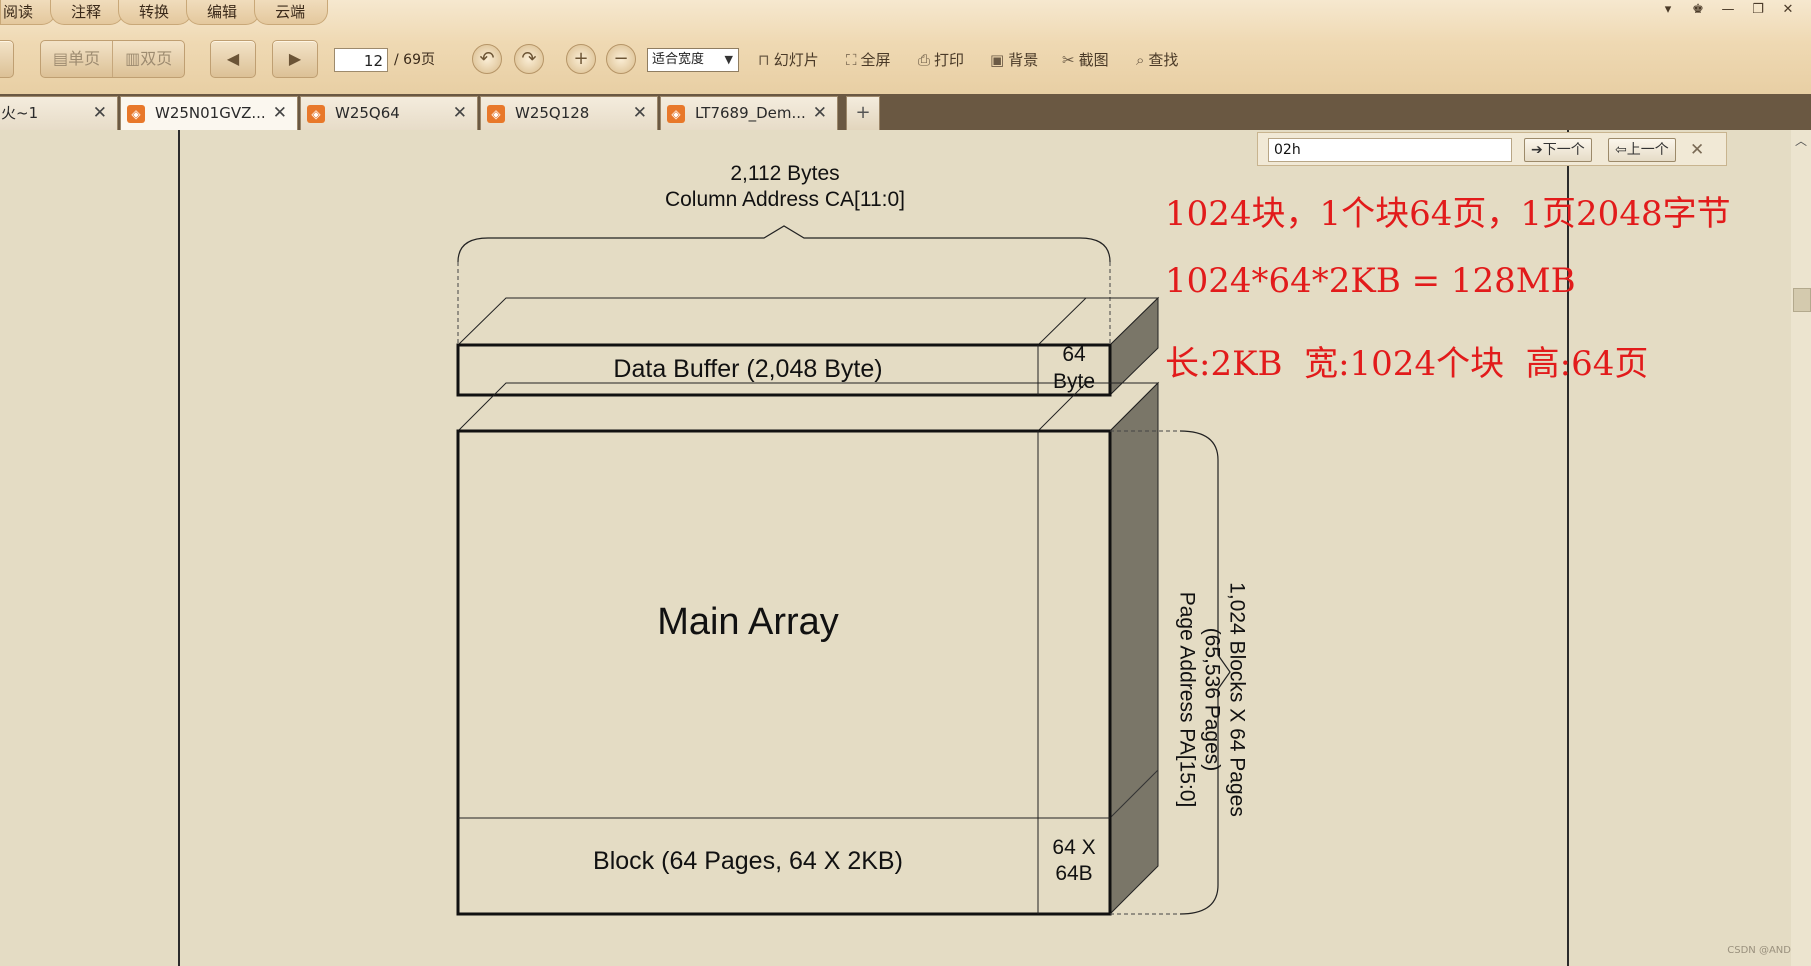  What do you see at coordinates (28, 12) in the screenshot?
I see `menu-tab-read: 阅读` at bounding box center [28, 12].